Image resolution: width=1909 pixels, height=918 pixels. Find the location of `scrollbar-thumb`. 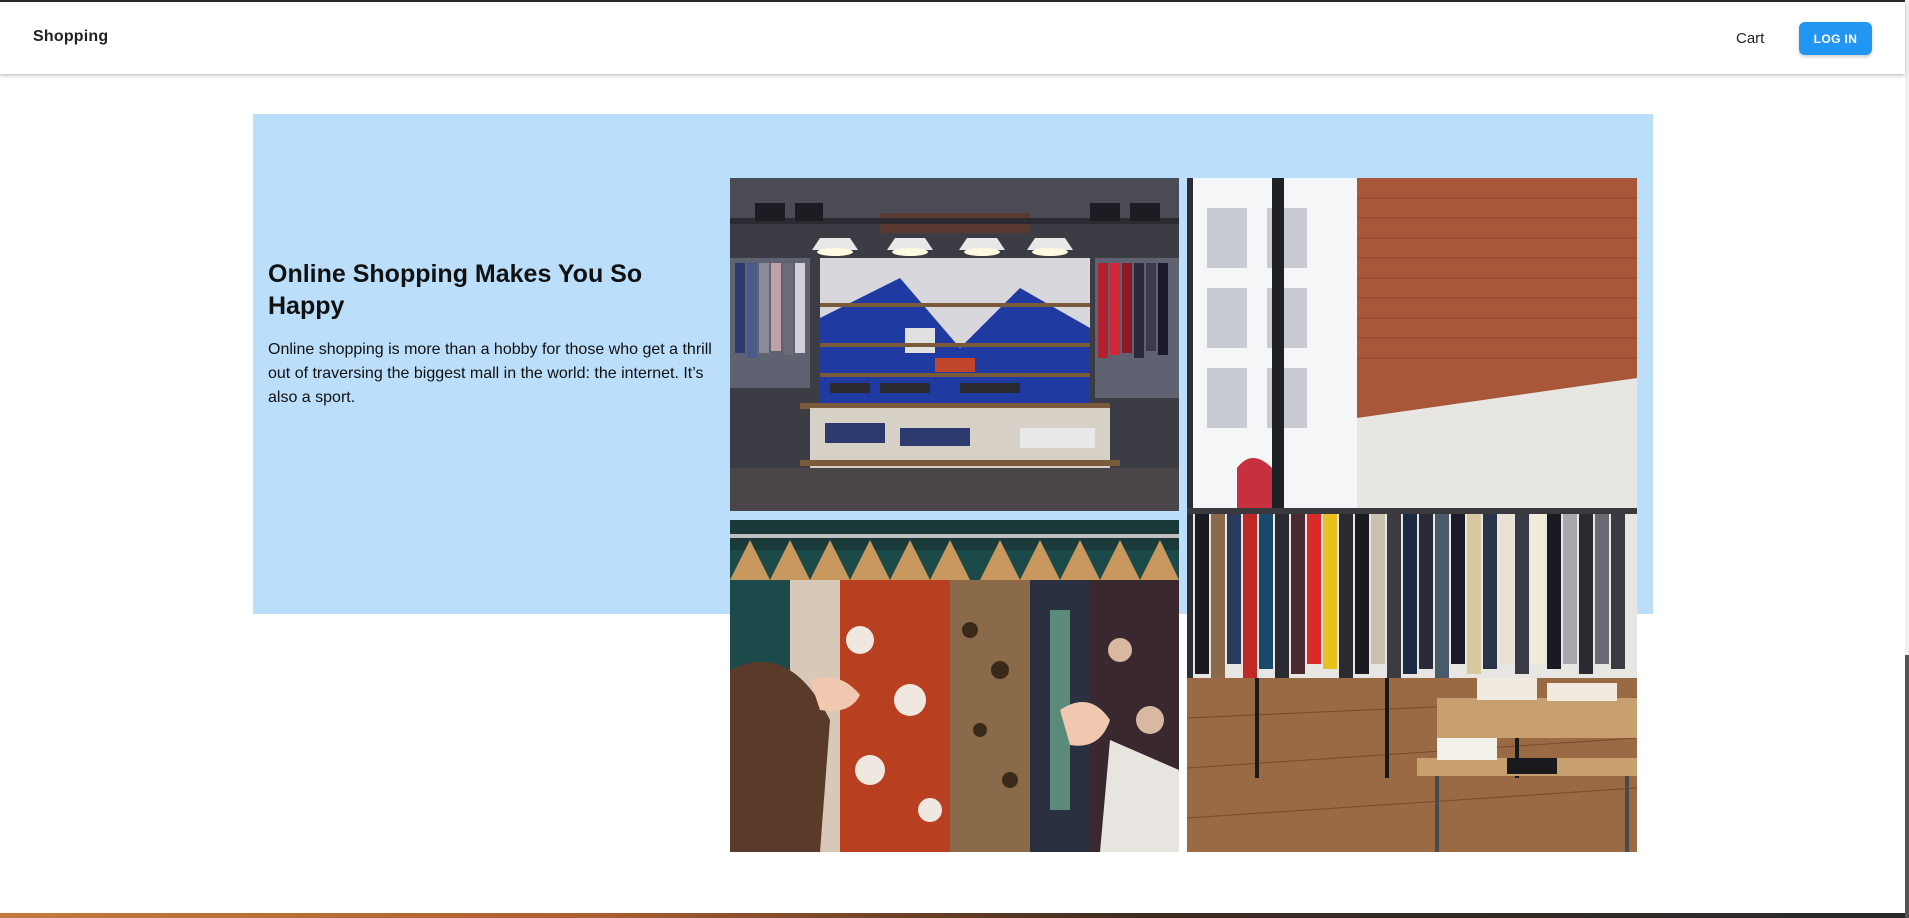

scrollbar-thumb is located at coordinates (1907, 786).